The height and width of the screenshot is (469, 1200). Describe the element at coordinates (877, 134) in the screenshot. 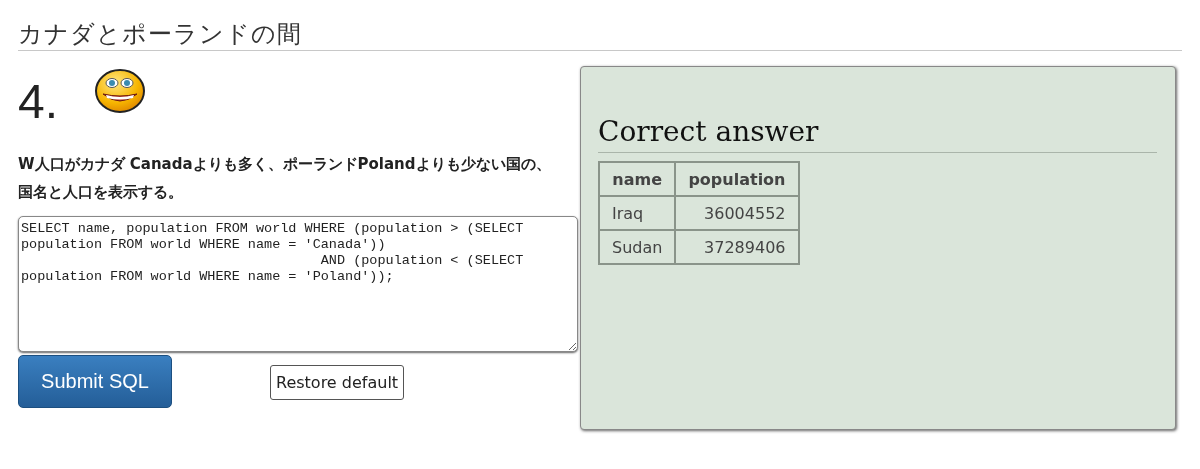

I see `answer-title: Correct answer` at that location.